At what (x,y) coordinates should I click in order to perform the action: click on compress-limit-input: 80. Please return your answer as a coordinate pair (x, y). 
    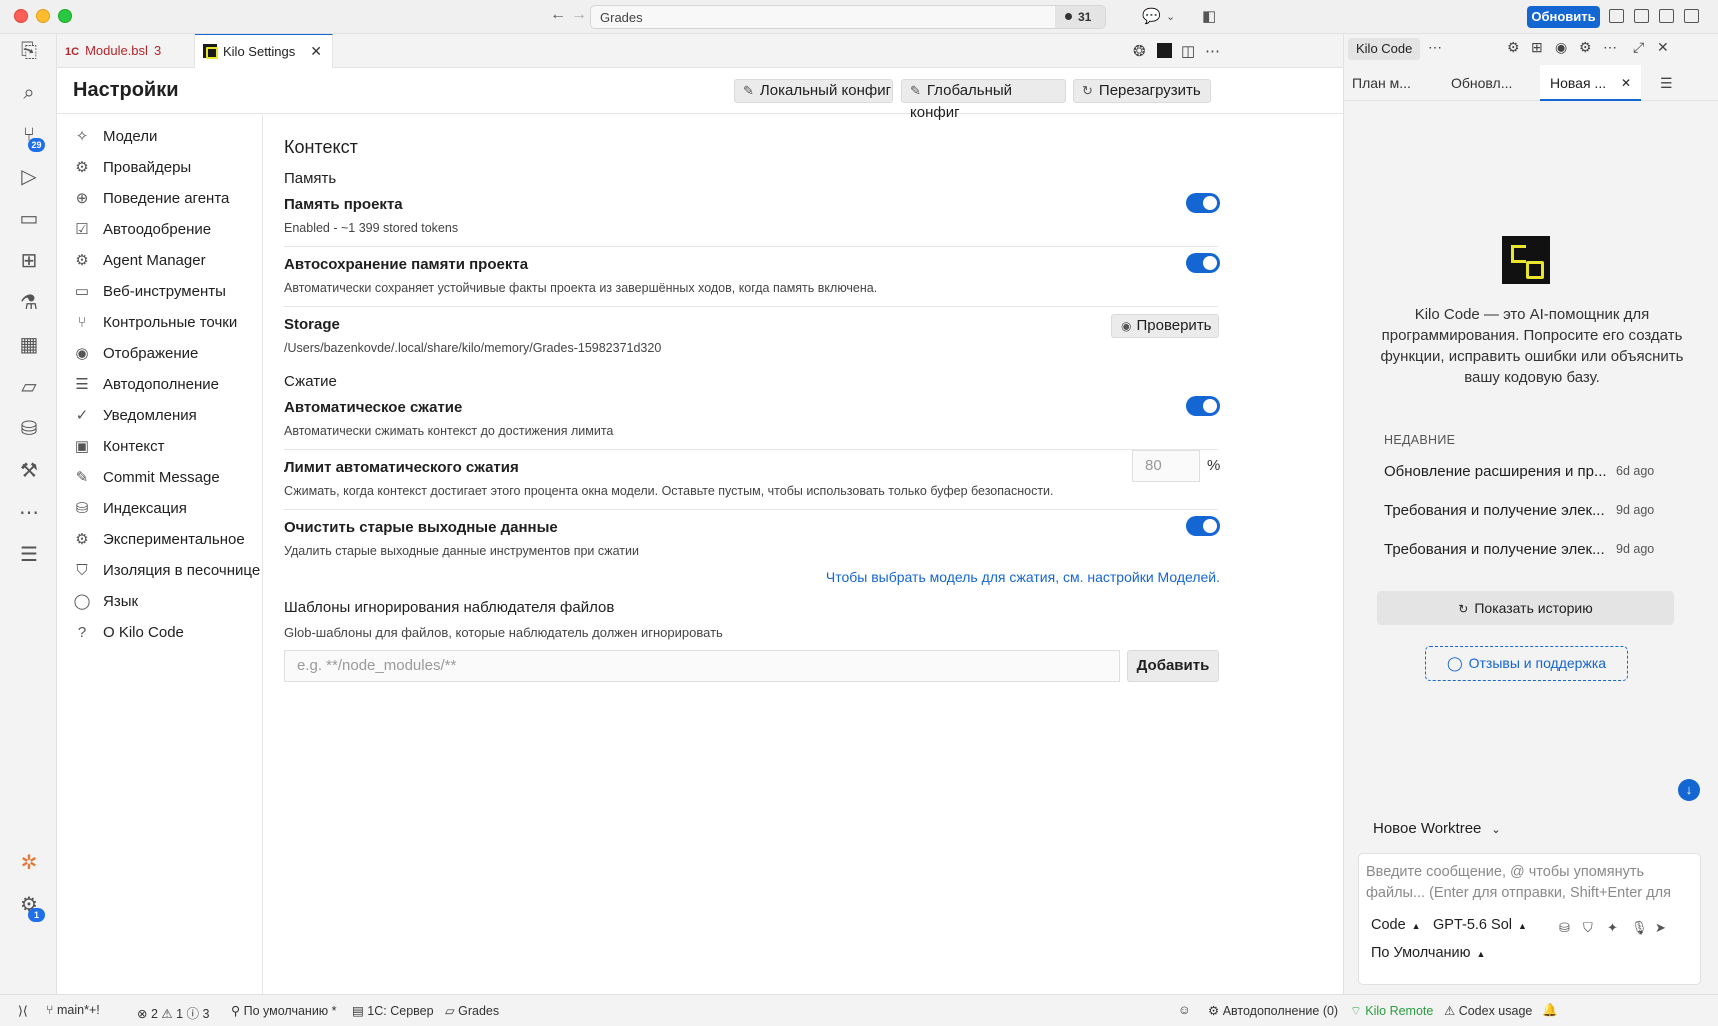
    Looking at the image, I should click on (1166, 466).